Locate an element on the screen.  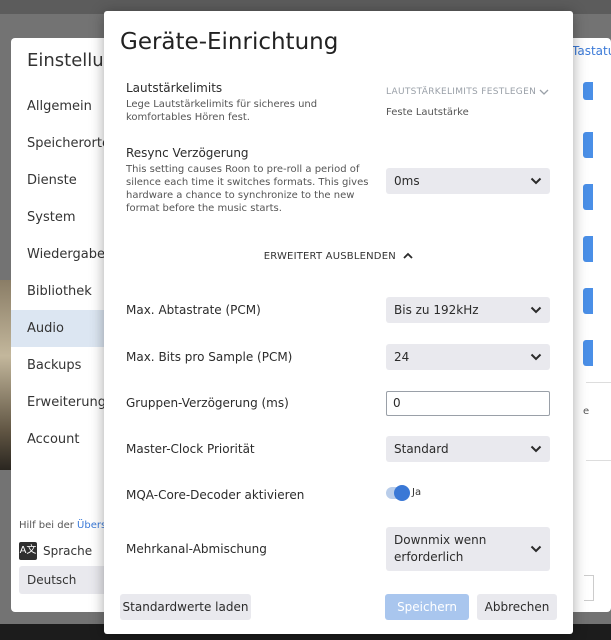
master-clock-value: Standard is located at coordinates (421, 449).